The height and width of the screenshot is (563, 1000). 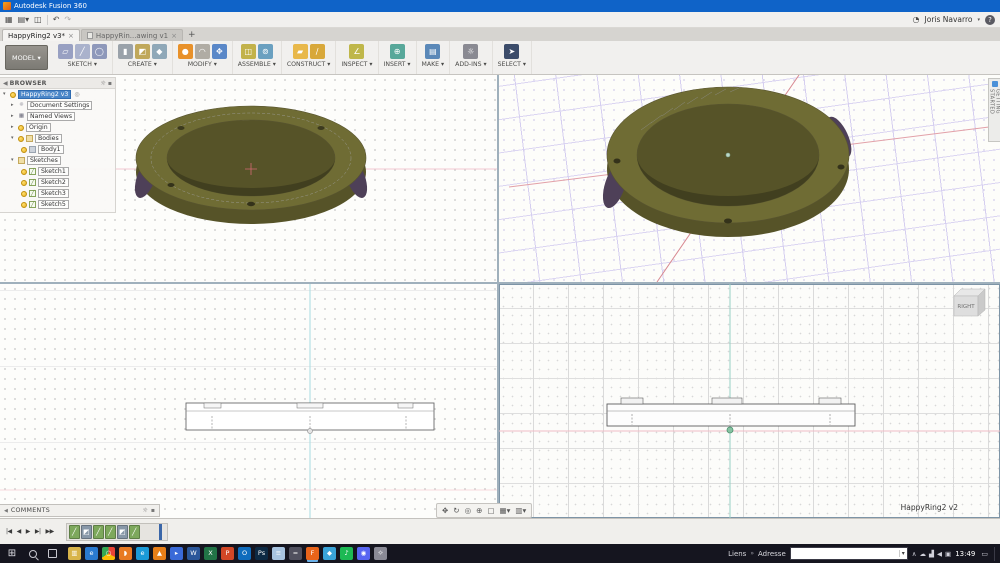 I want to click on file-explorer-icon: ▥, so click(x=74, y=553).